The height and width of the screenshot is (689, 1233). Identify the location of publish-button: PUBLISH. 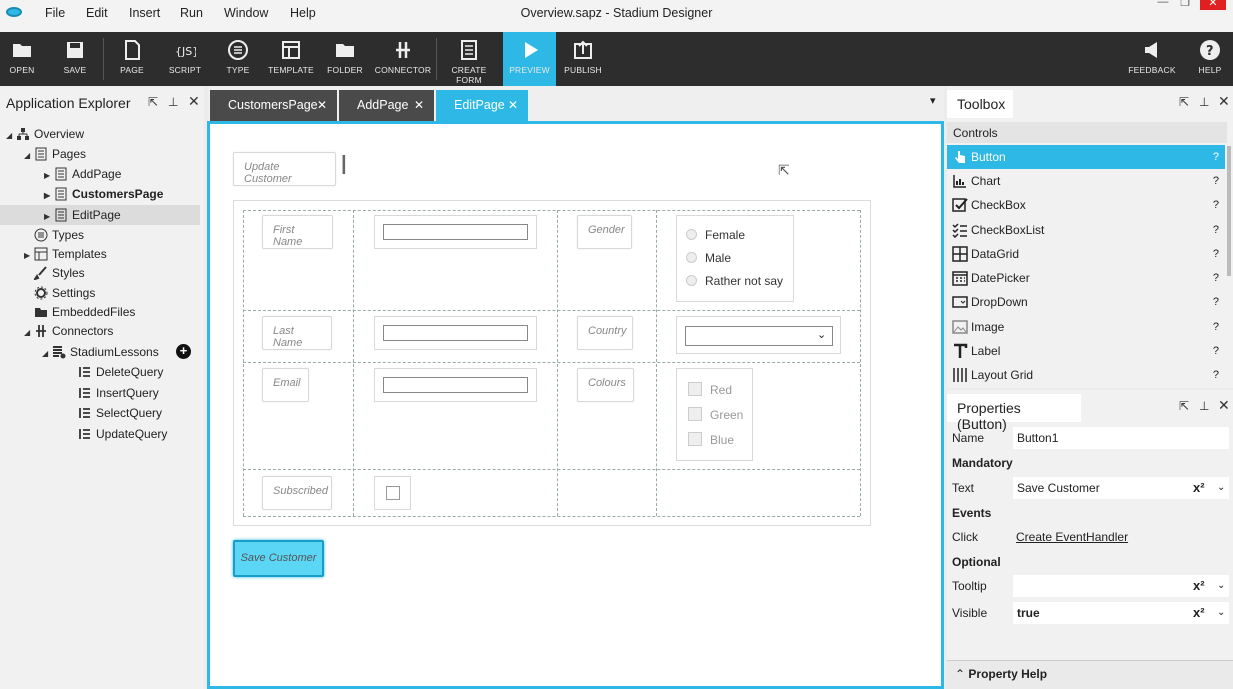
(583, 59).